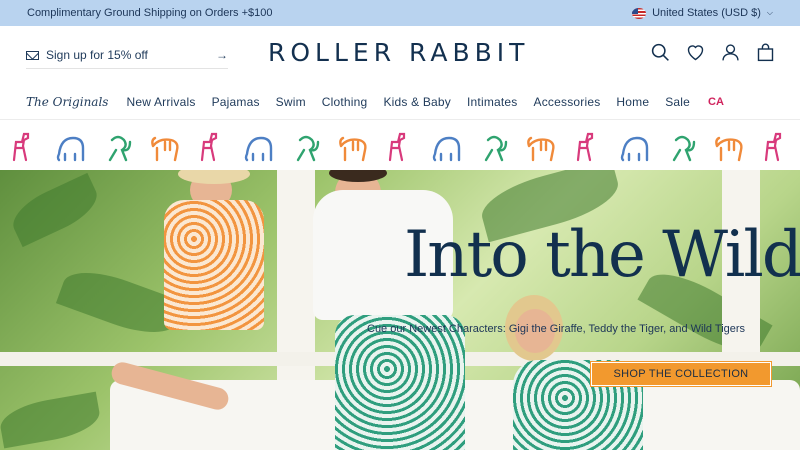 The image size is (800, 450). I want to click on search-icon, so click(660, 52).